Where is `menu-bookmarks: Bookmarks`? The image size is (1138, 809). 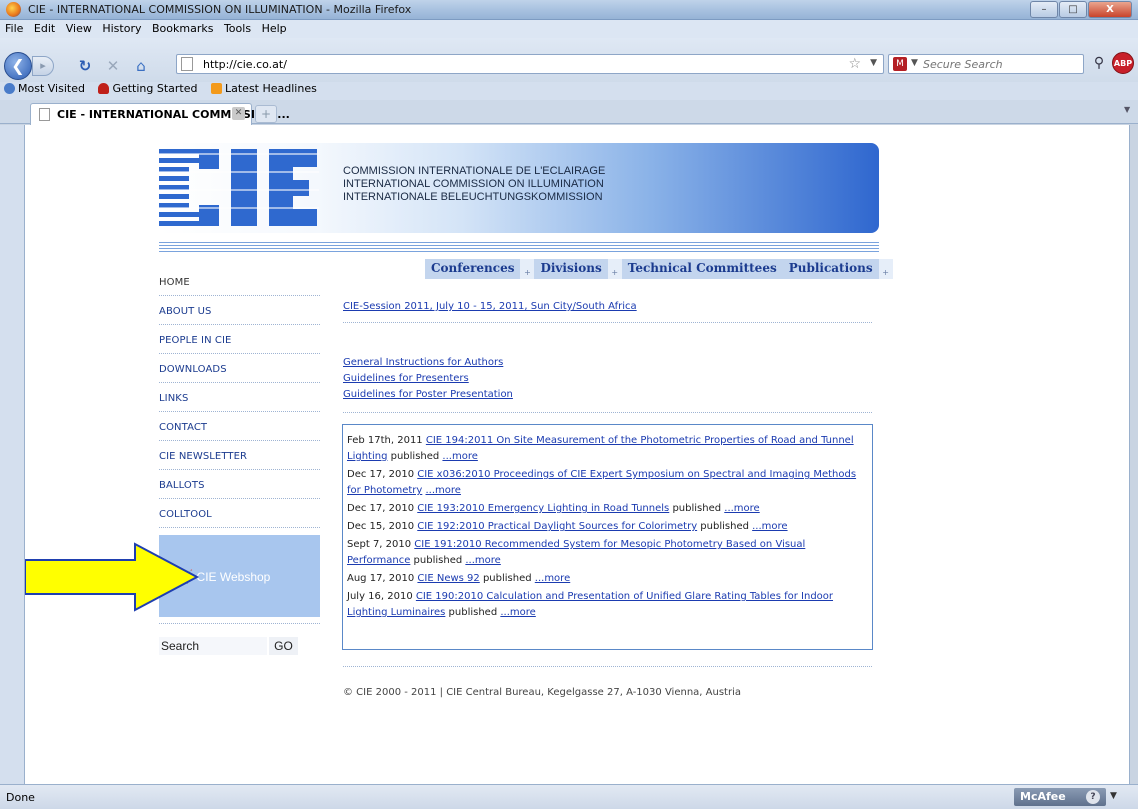 menu-bookmarks: Bookmarks is located at coordinates (182, 27).